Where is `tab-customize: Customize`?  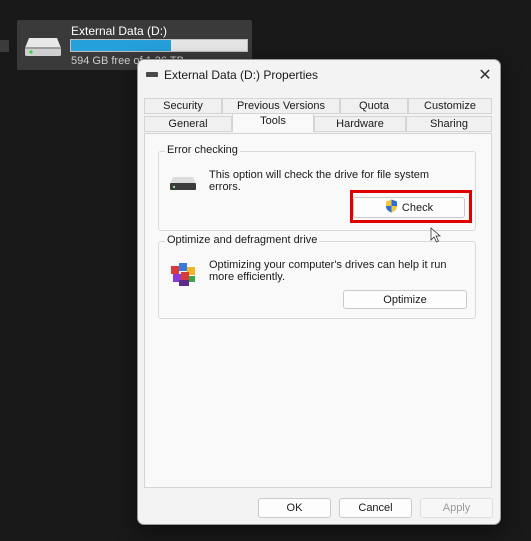 tab-customize: Customize is located at coordinates (450, 106).